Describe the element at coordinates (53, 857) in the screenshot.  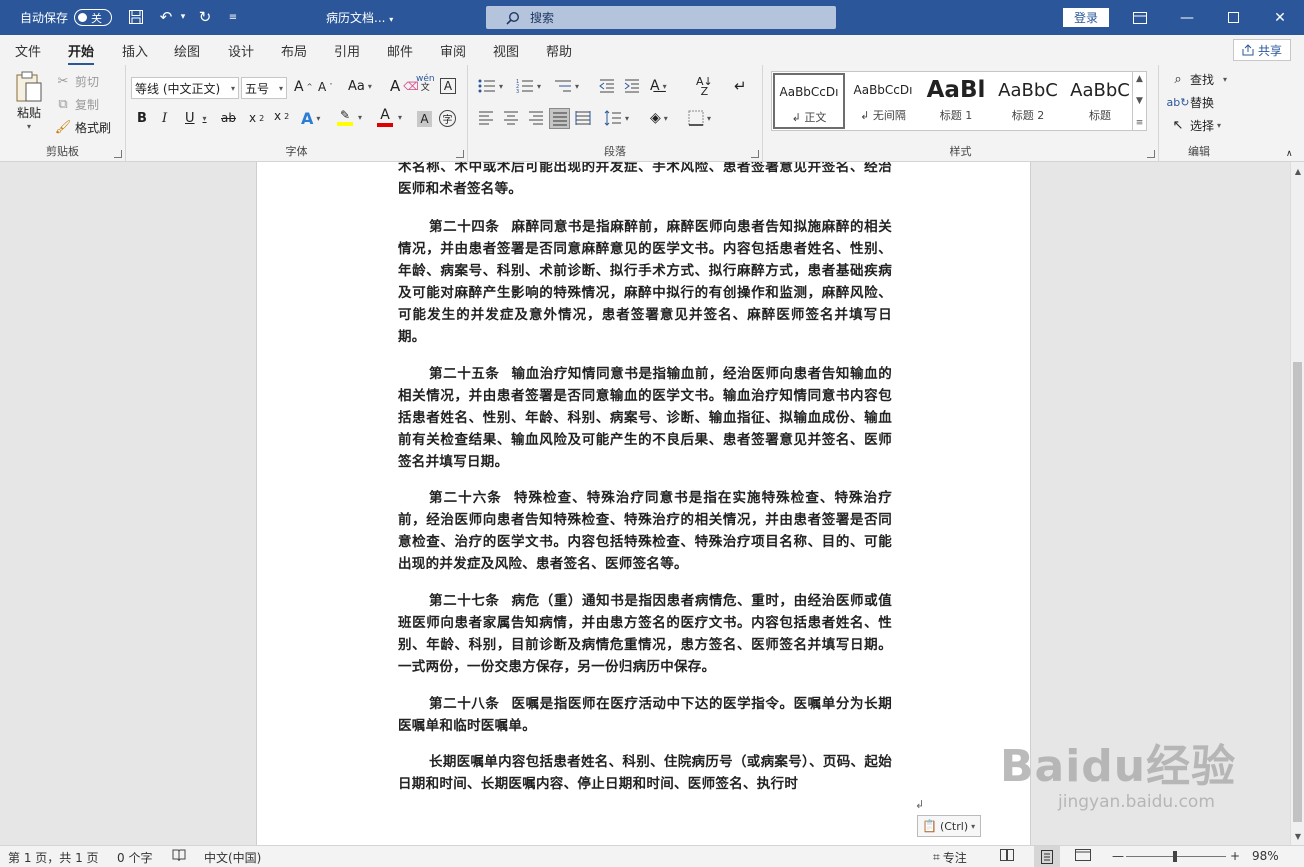
I see `page-count: 第 1 页，共 1 页` at that location.